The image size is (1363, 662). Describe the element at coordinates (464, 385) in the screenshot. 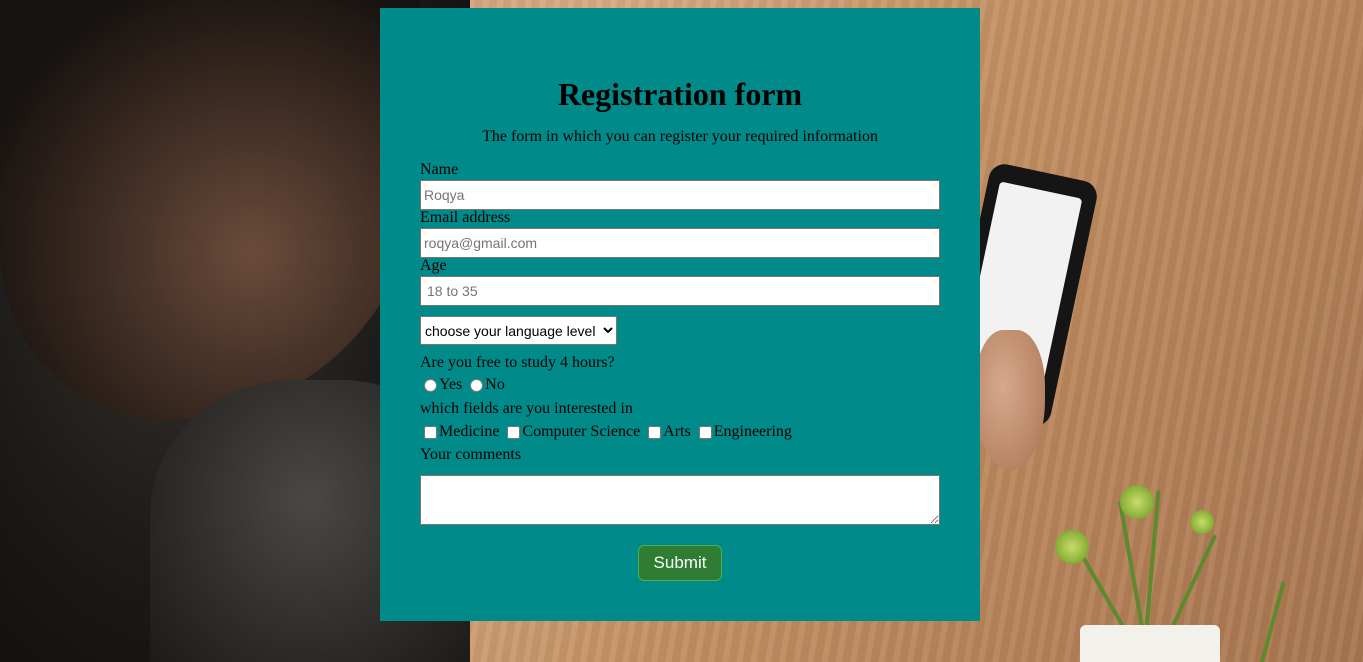

I see `study-radio-group: Yes No` at that location.